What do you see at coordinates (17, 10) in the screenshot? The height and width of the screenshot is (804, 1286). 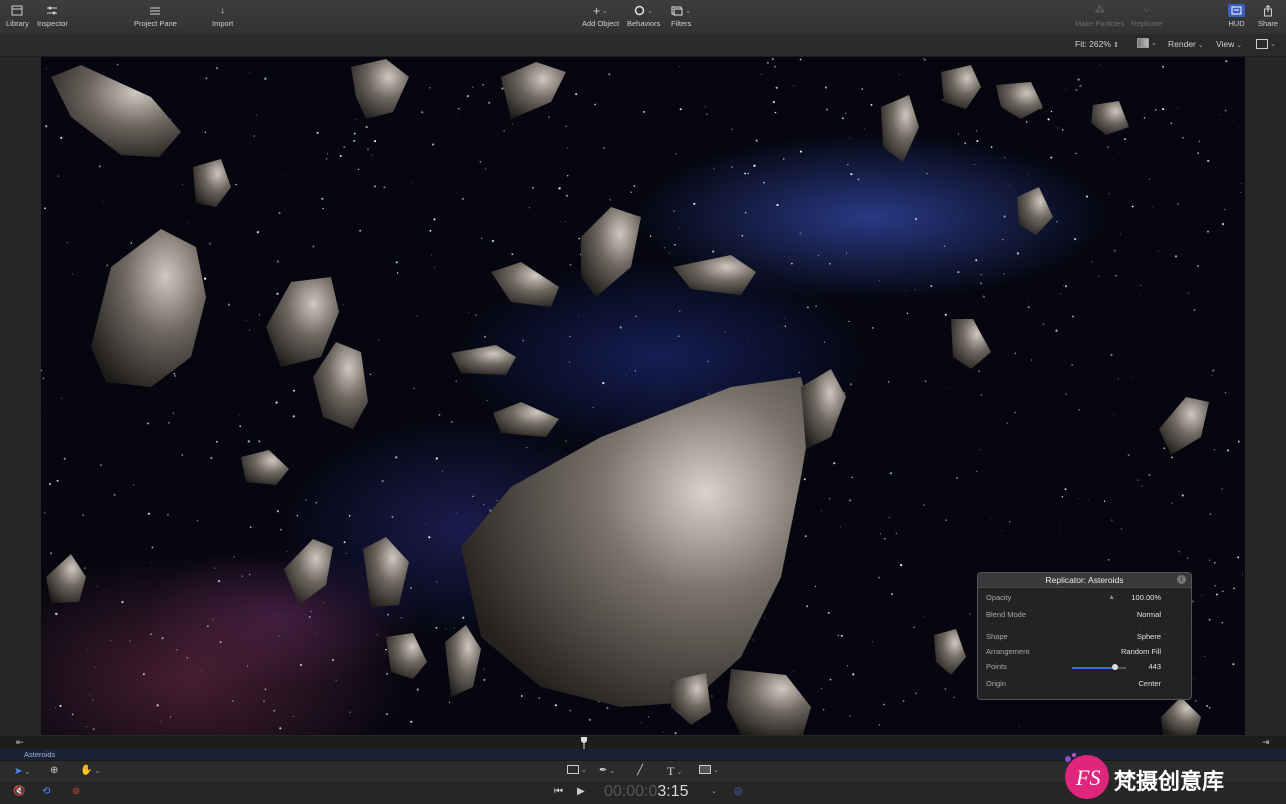 I see `library-icon` at bounding box center [17, 10].